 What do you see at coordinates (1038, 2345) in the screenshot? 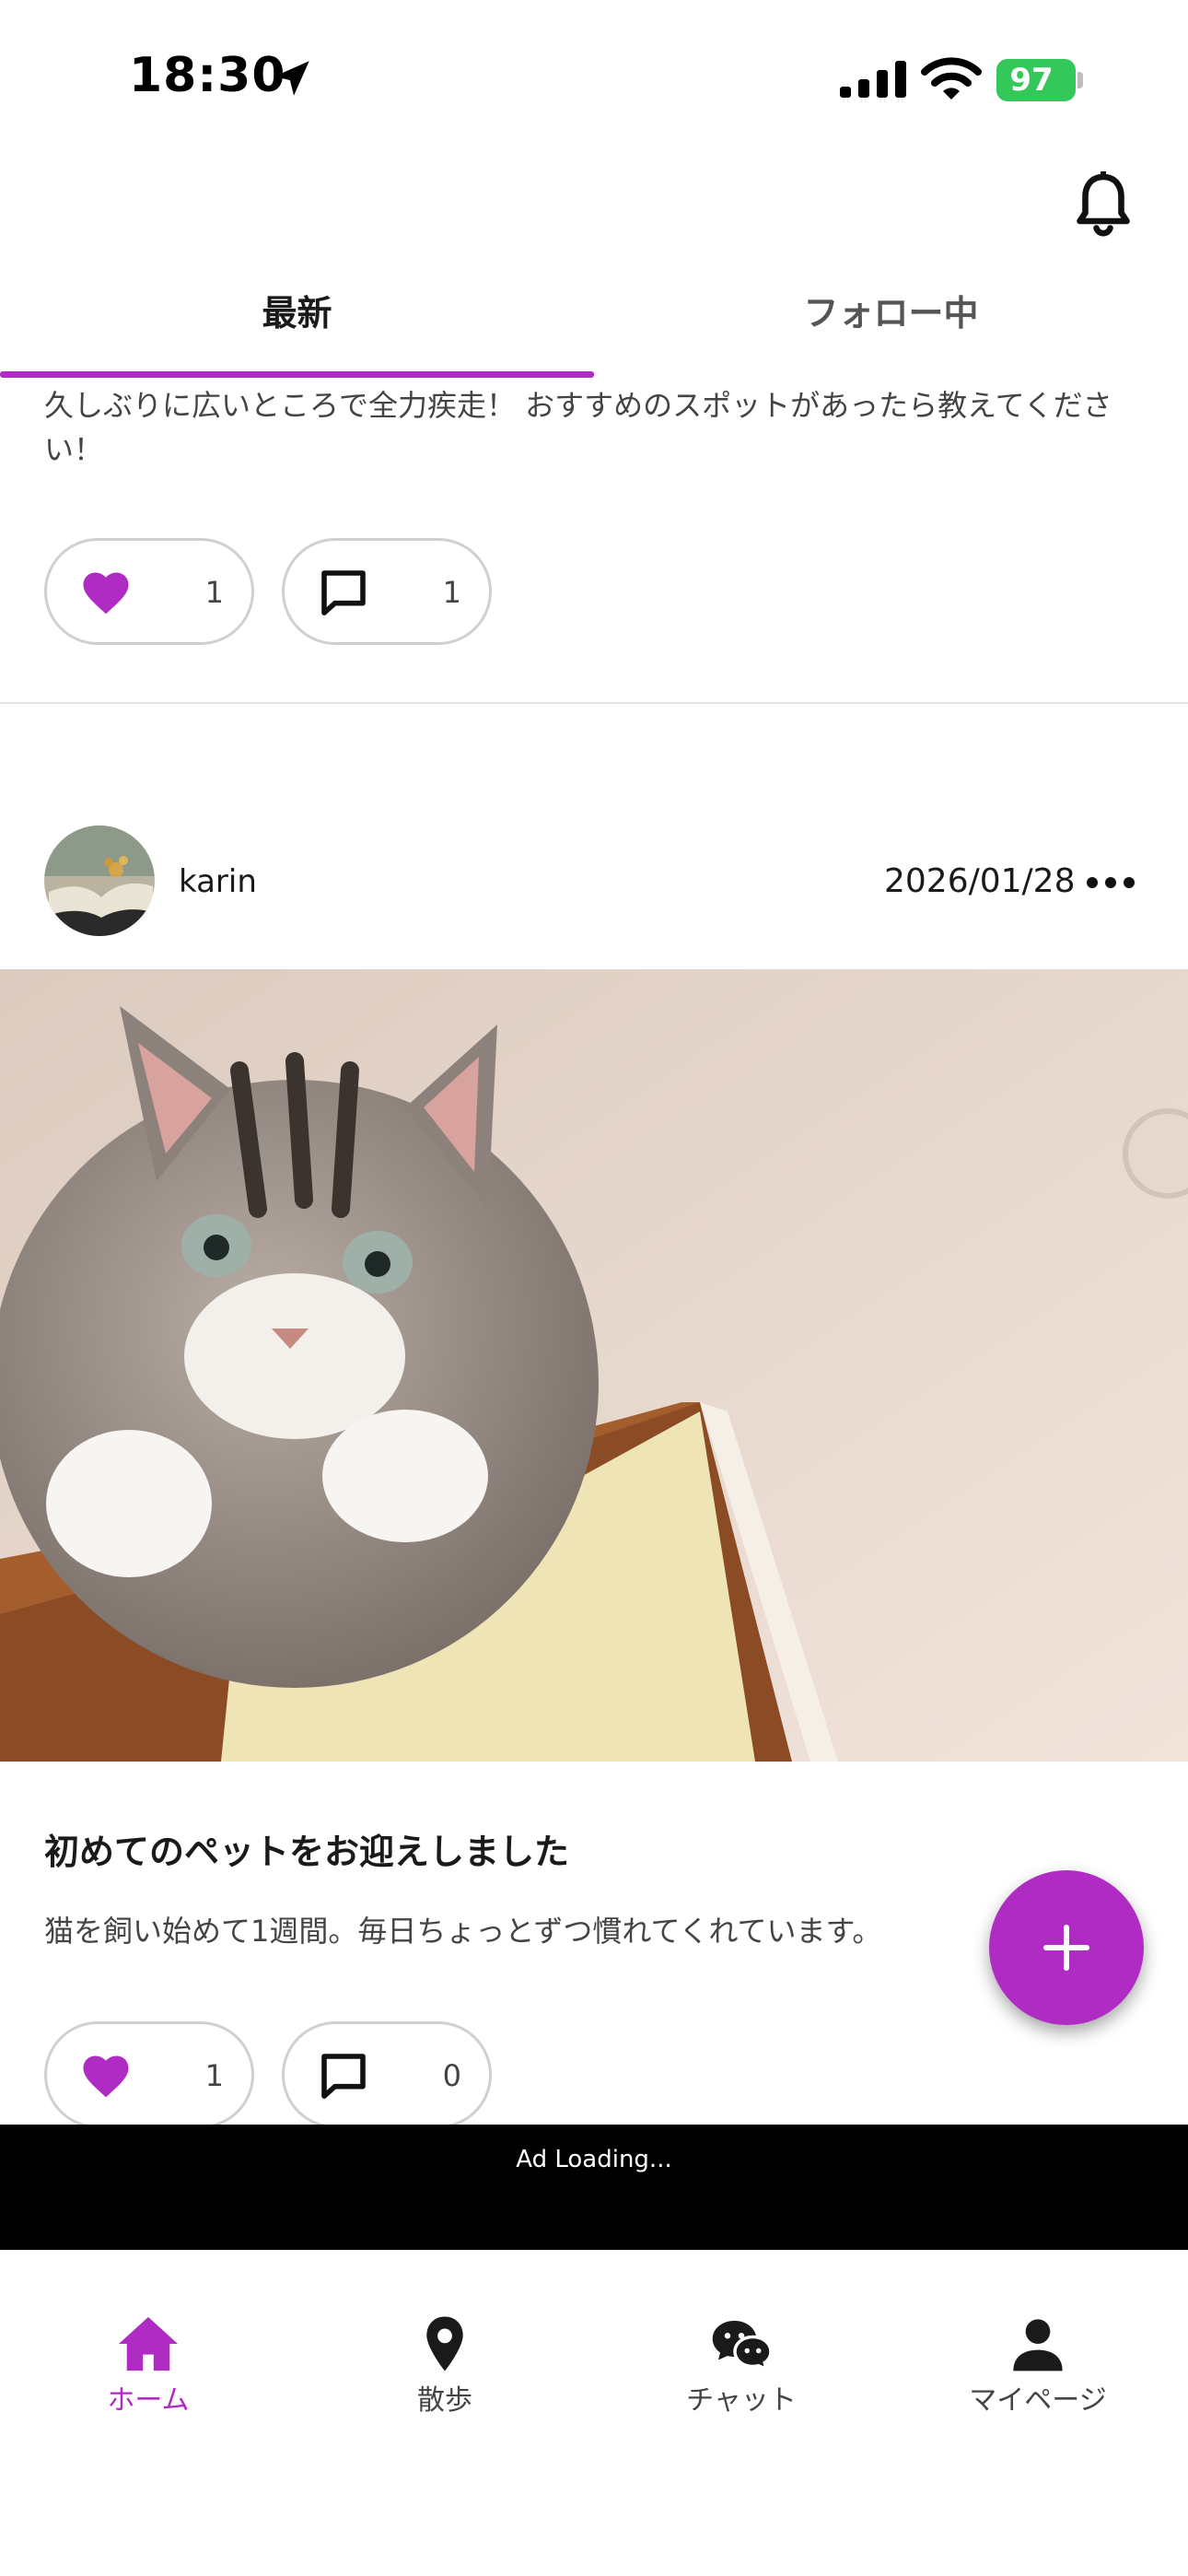
I see `person-icon` at bounding box center [1038, 2345].